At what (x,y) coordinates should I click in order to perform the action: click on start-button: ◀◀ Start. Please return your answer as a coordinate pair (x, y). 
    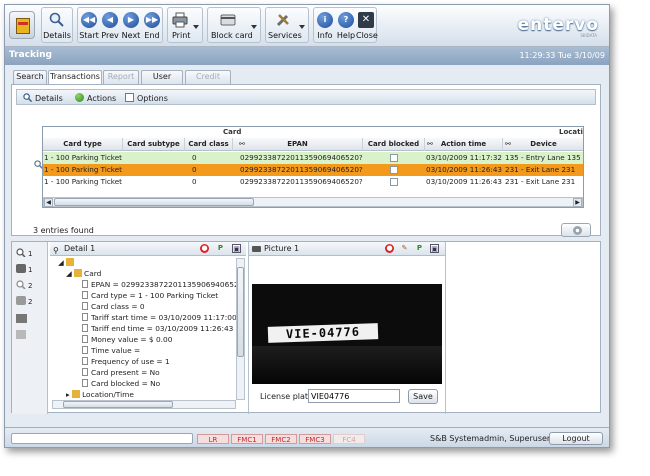
    Looking at the image, I should click on (89, 25).